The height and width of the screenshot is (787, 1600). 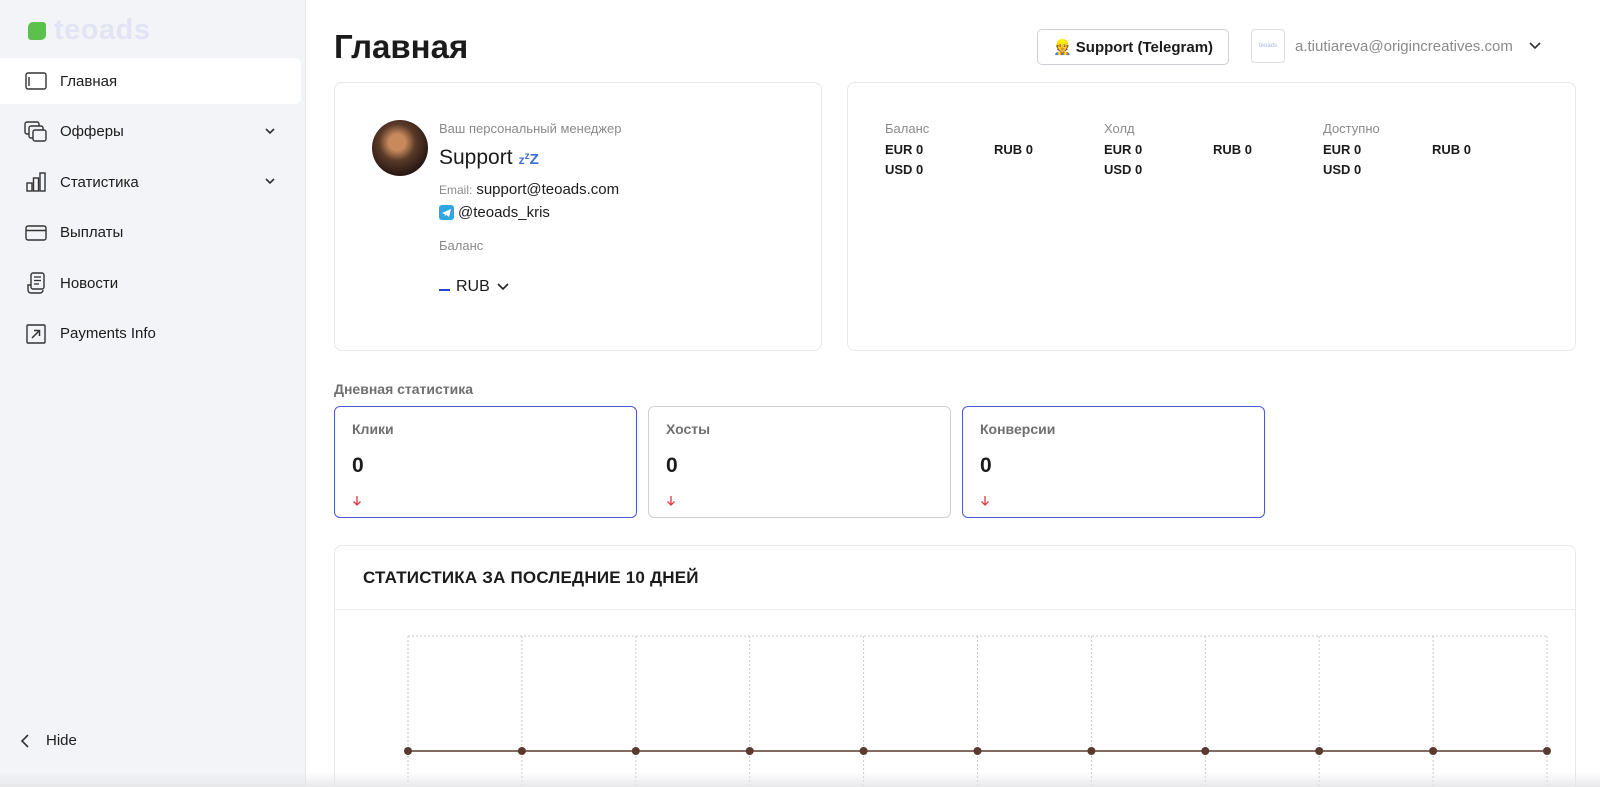 I want to click on telegram-icon, so click(x=446, y=212).